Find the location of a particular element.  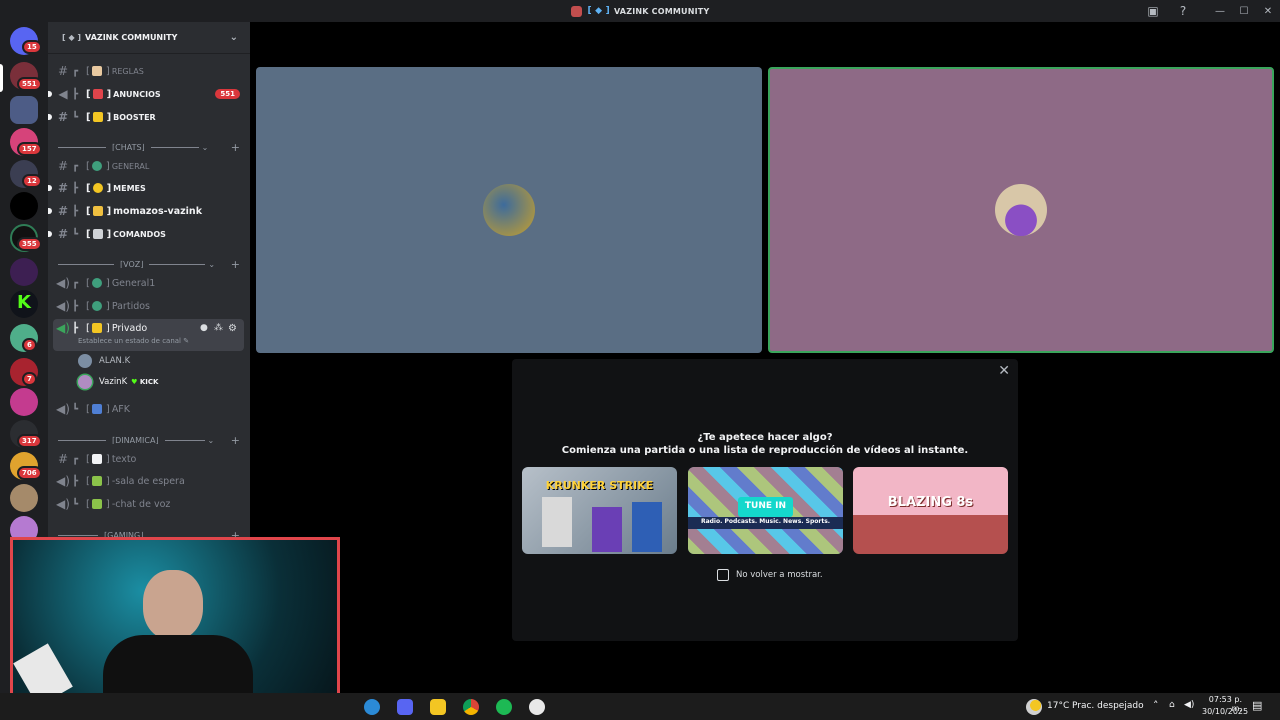

channel-anuncios: ◀ ┣ [] ANUNCIOS 551 is located at coordinates (146, 94).